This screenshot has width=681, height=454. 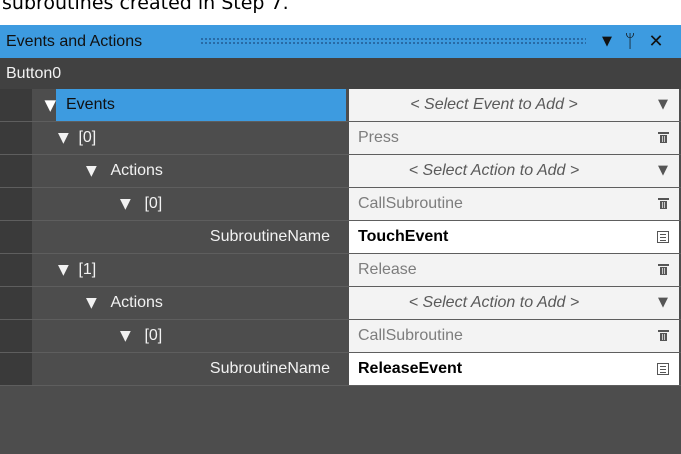 What do you see at coordinates (494, 104) in the screenshot?
I see `select-event-placeholder: < Select Event to Add >` at bounding box center [494, 104].